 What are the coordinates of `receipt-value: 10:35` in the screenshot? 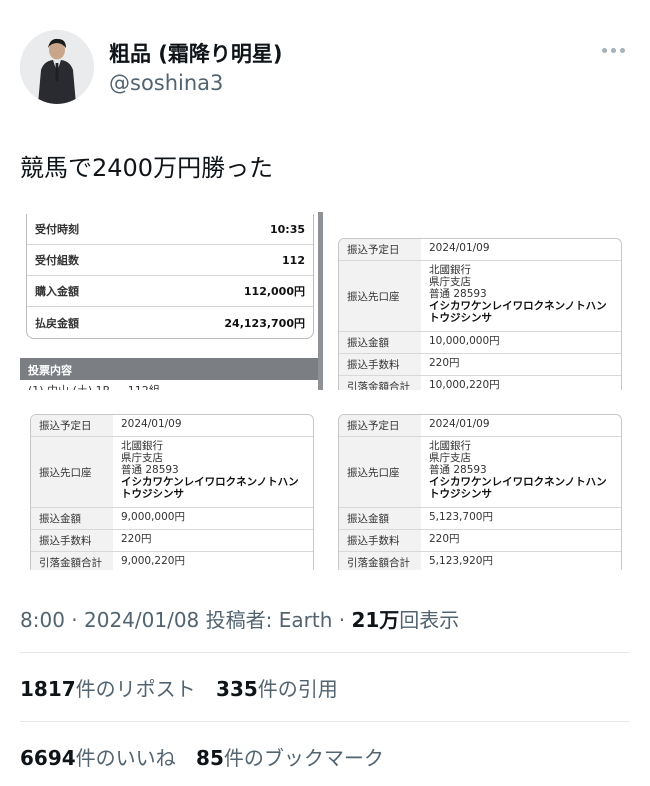 It's located at (287, 229).